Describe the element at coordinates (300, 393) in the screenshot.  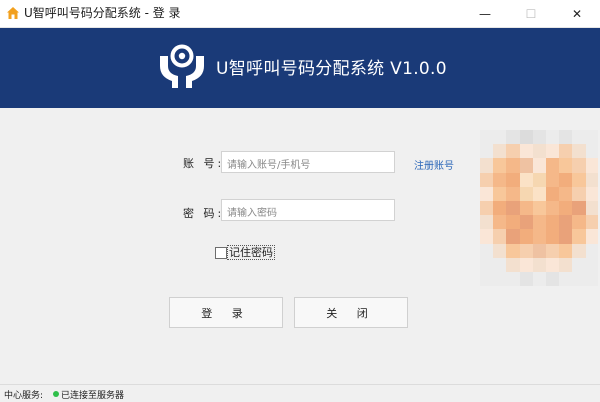
I see `status-bar: 中心服务: 已连接至服务器` at that location.